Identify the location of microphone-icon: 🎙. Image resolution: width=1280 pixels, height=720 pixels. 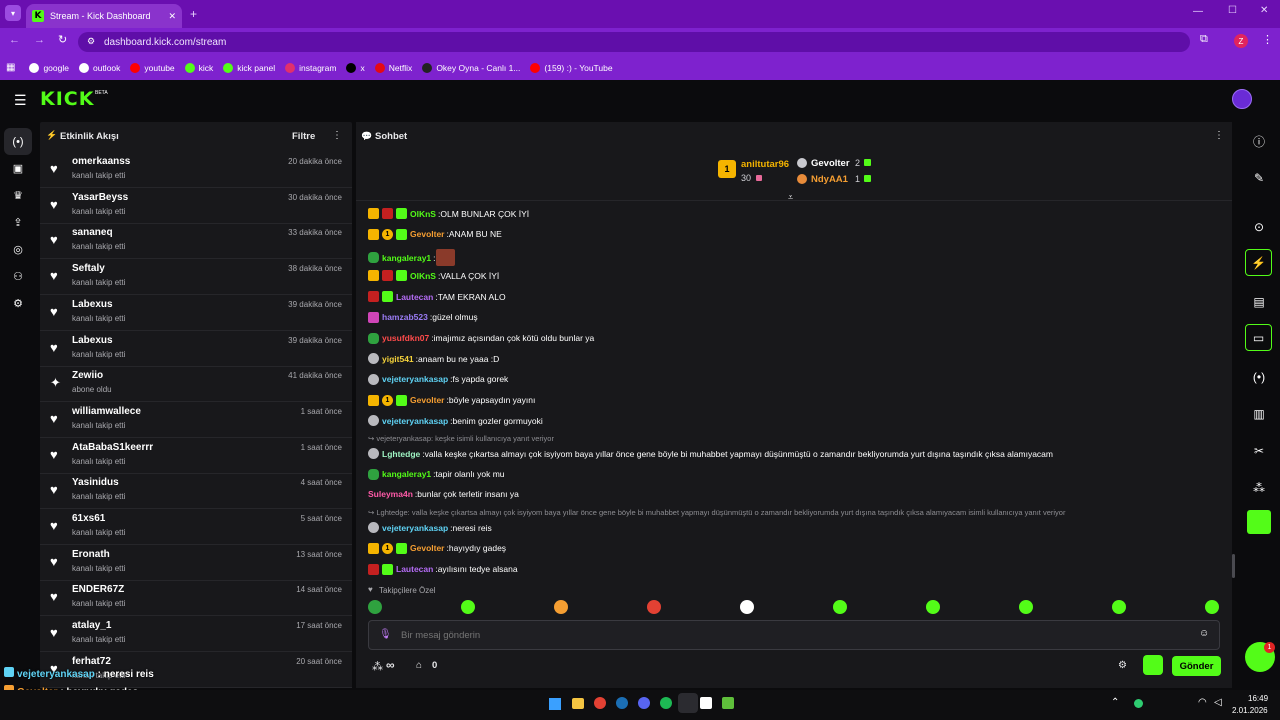
(385, 634).